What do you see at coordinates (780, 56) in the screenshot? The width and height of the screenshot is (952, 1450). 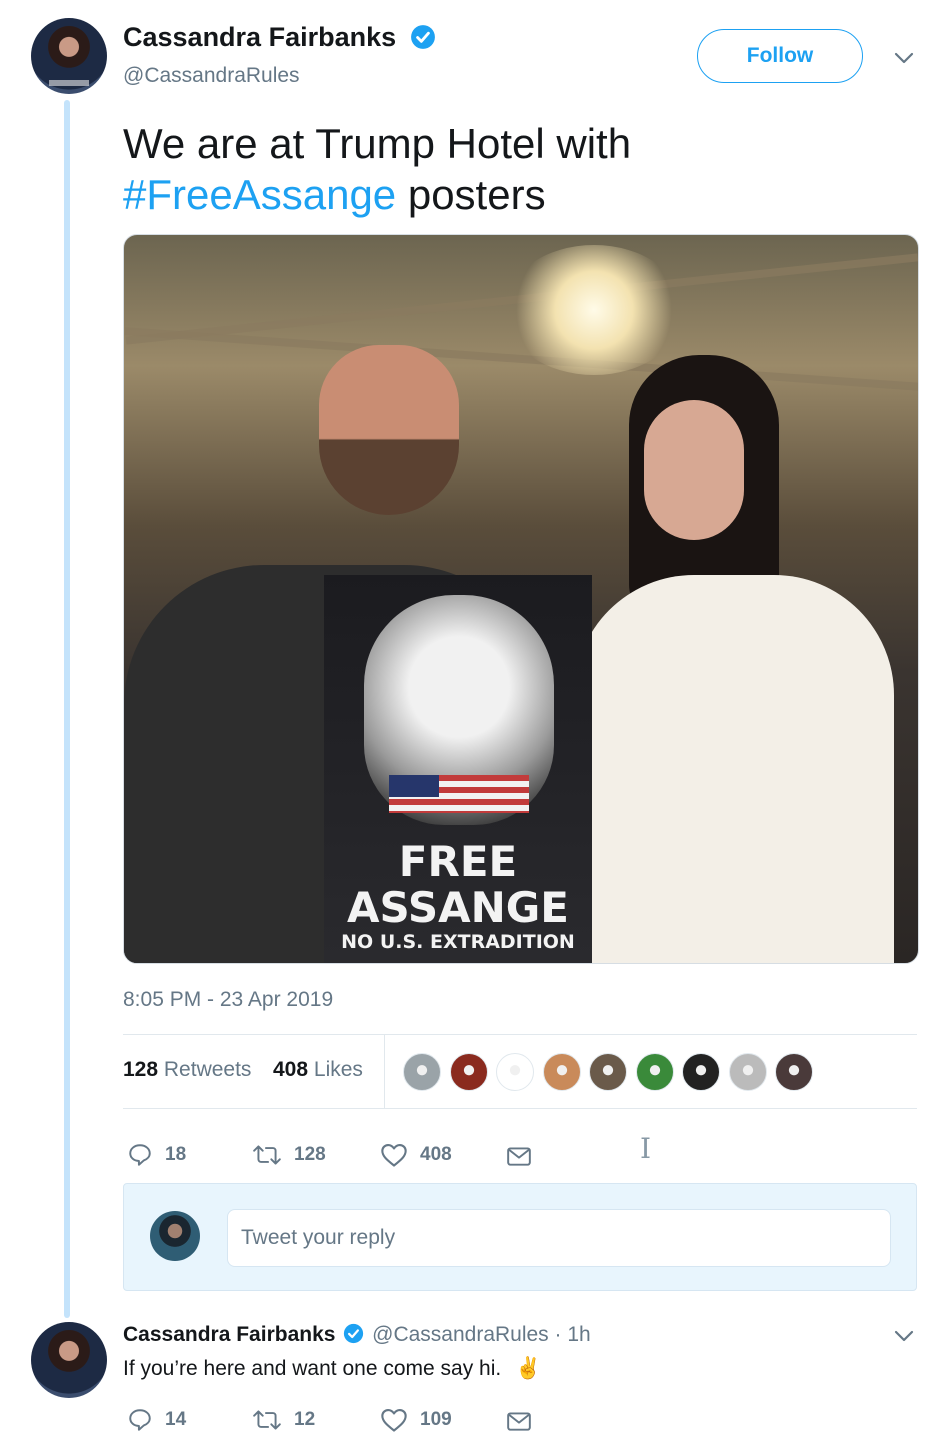 I see `follow-button: Follow` at bounding box center [780, 56].